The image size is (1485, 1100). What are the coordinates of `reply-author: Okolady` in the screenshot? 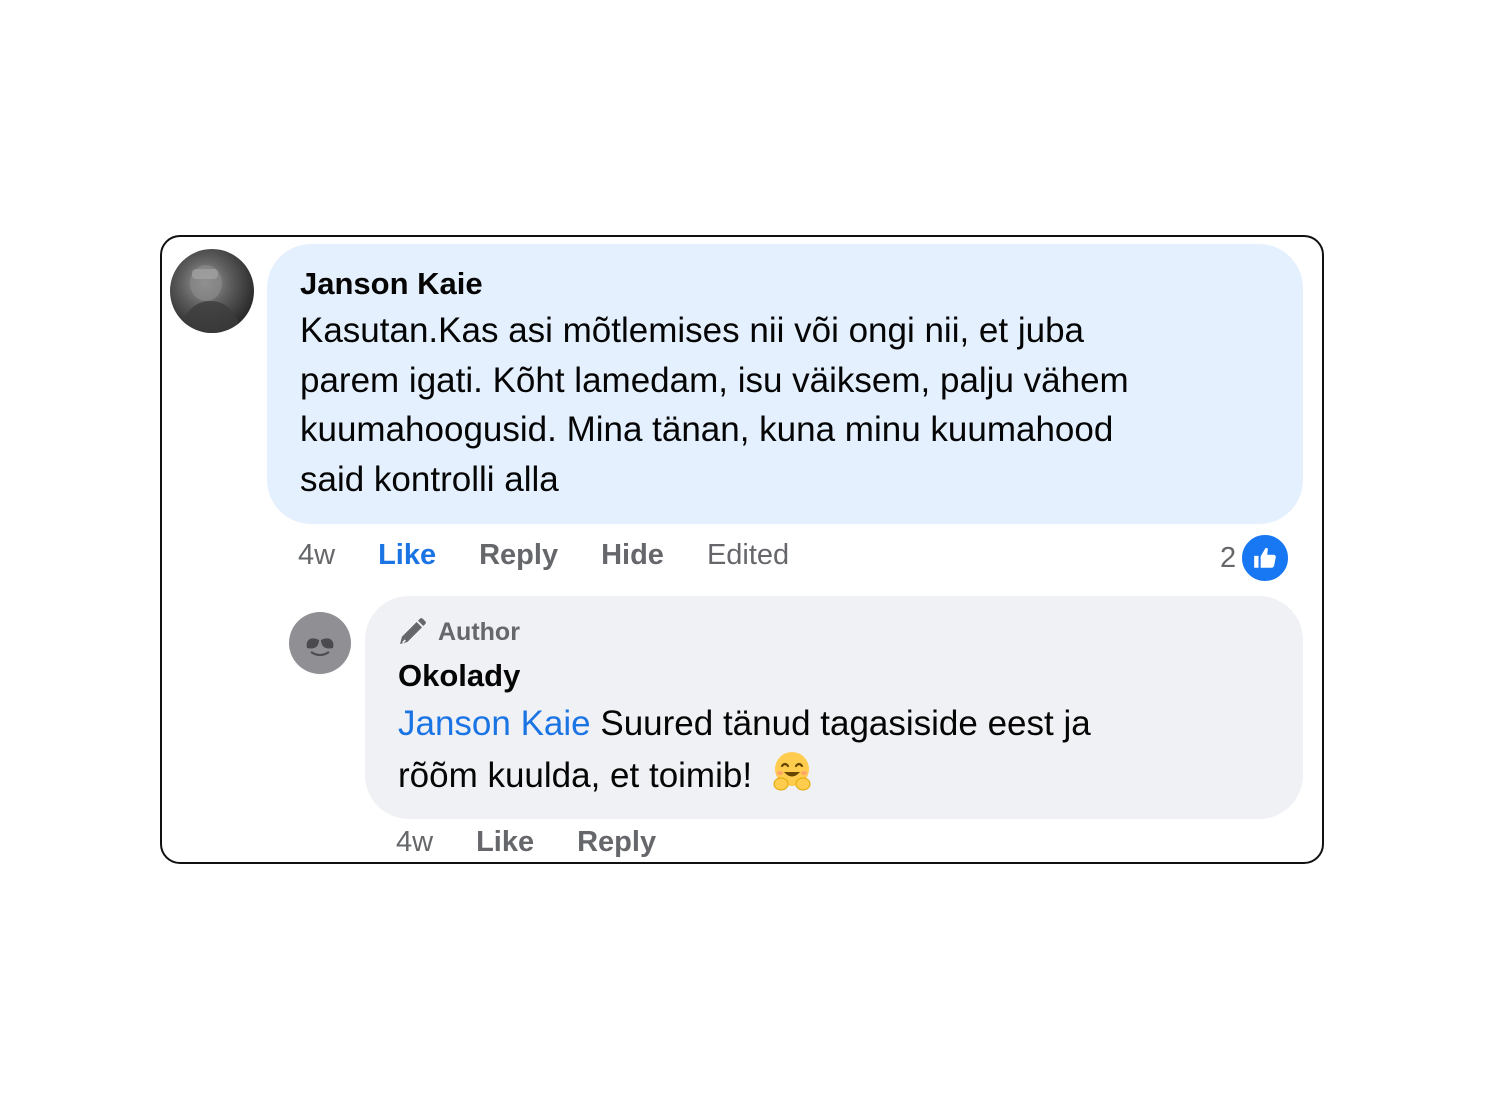 It's located at (459, 676).